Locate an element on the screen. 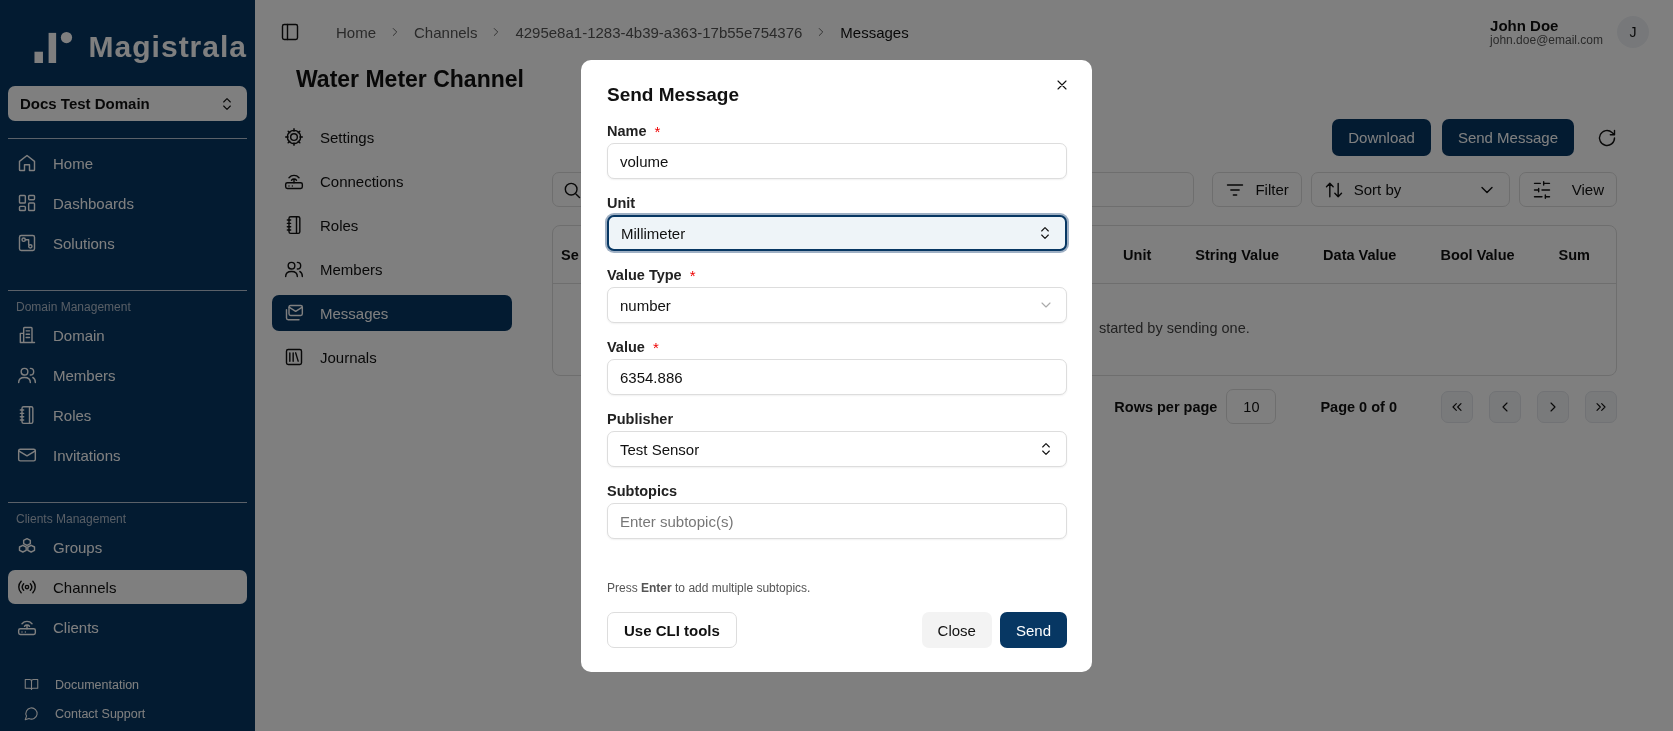 The width and height of the screenshot is (1673, 731). field-label: Name is located at coordinates (627, 131).